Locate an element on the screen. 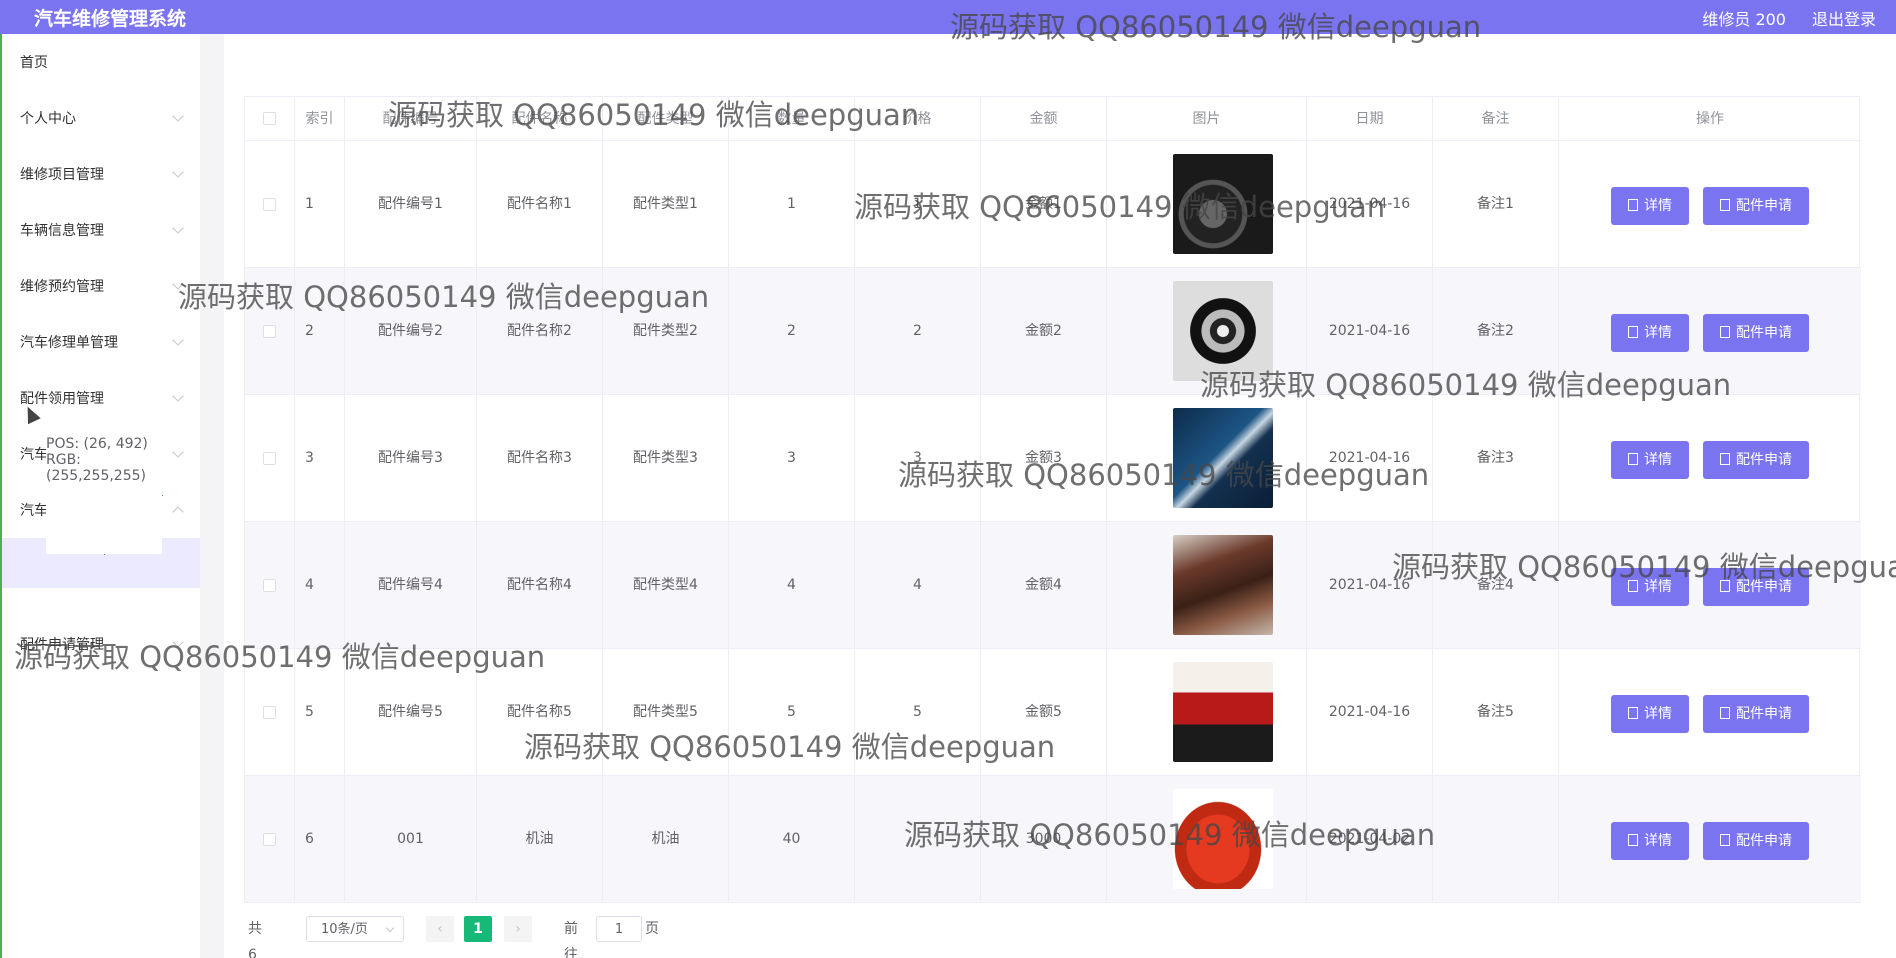  page-size-select: 10条/页 is located at coordinates (355, 929).